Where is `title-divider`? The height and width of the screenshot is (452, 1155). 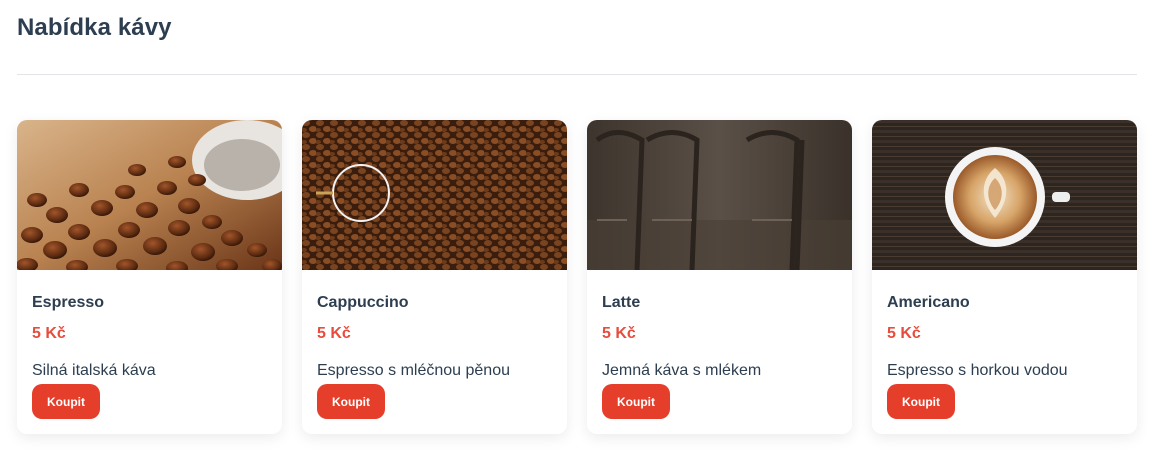 title-divider is located at coordinates (577, 74).